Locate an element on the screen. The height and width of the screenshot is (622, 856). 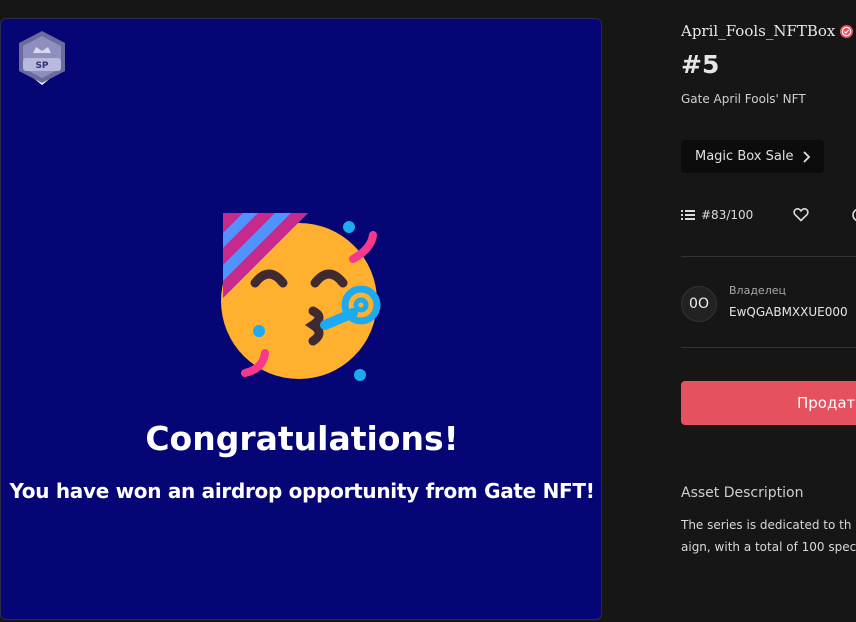
partying-face-emoji-icon is located at coordinates (301, 297).